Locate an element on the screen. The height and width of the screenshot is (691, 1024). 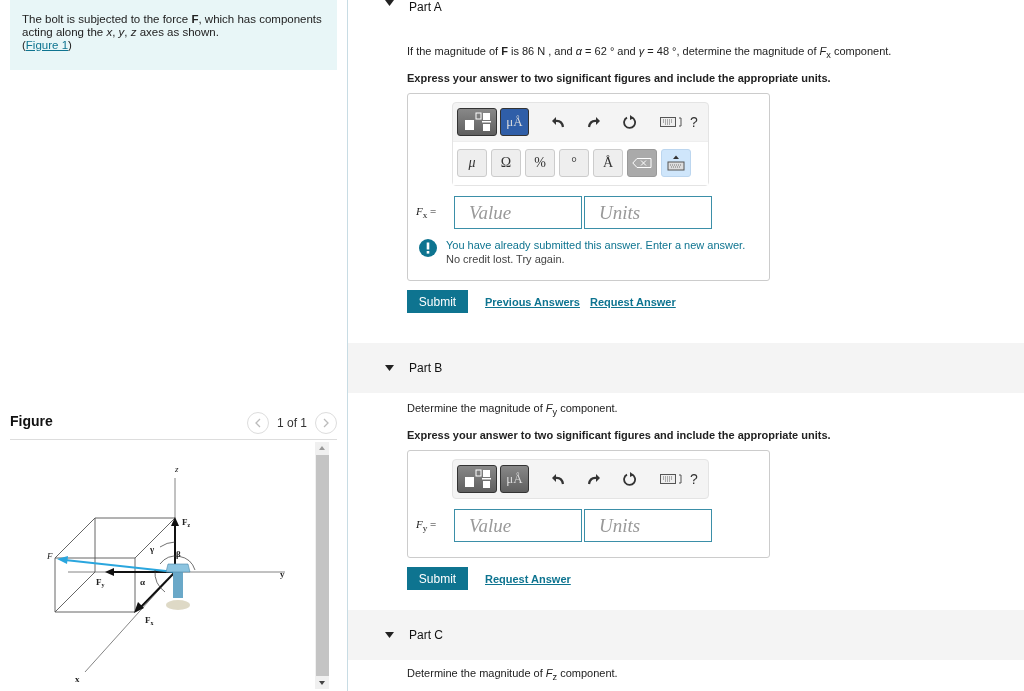
question-text: Determine the magnitude of F$_{z}$ component. is located at coordinates (513, 675).